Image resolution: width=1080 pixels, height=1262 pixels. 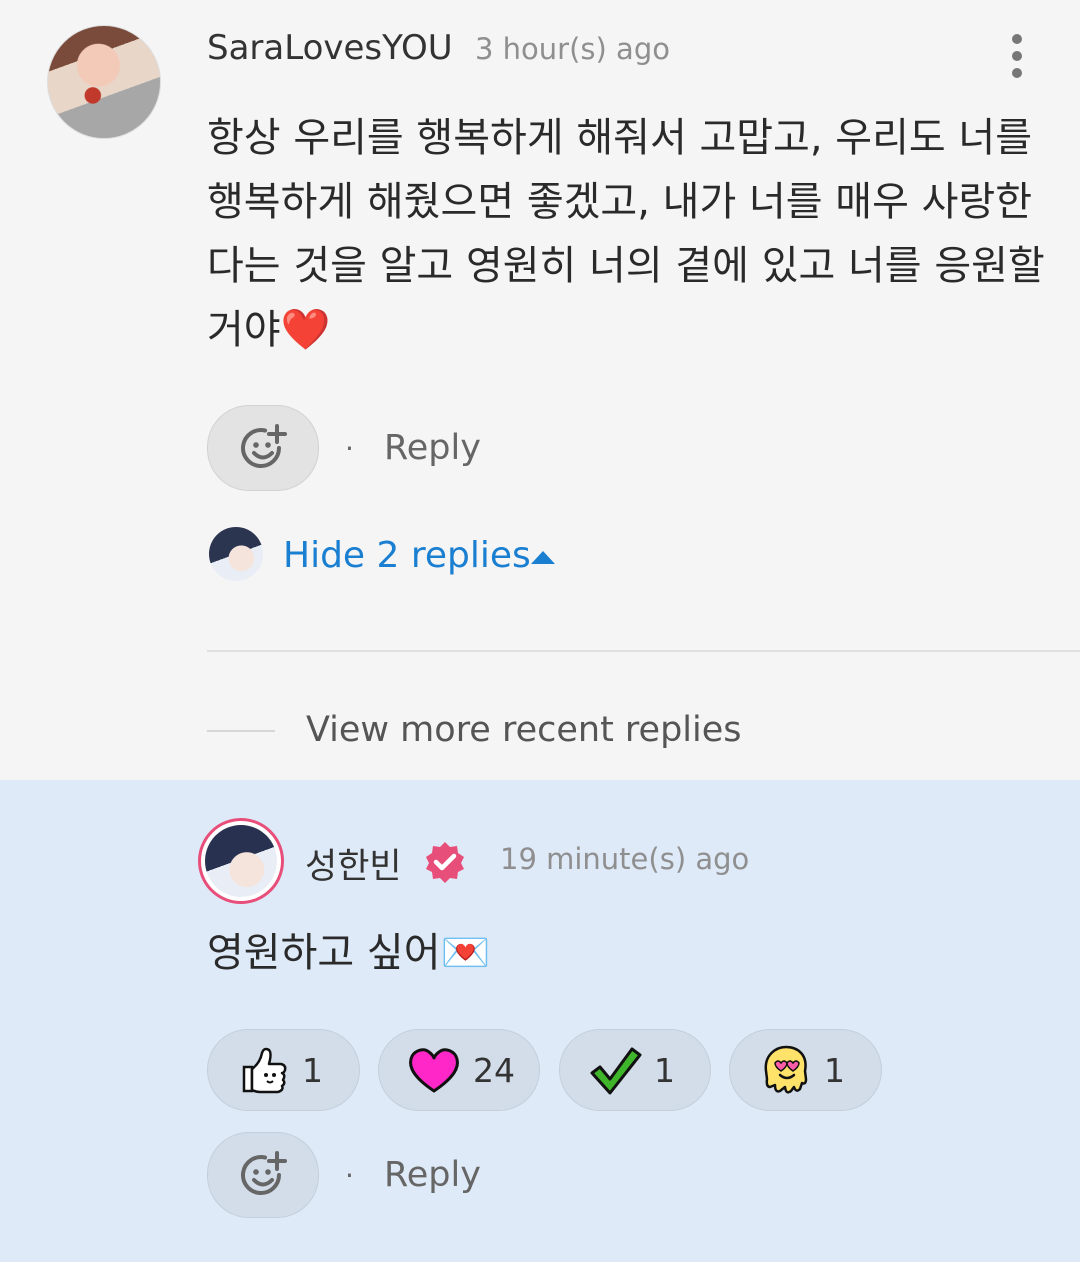 What do you see at coordinates (572, 49) in the screenshot?
I see `comment-timestamp: 3 hour(s) ago` at bounding box center [572, 49].